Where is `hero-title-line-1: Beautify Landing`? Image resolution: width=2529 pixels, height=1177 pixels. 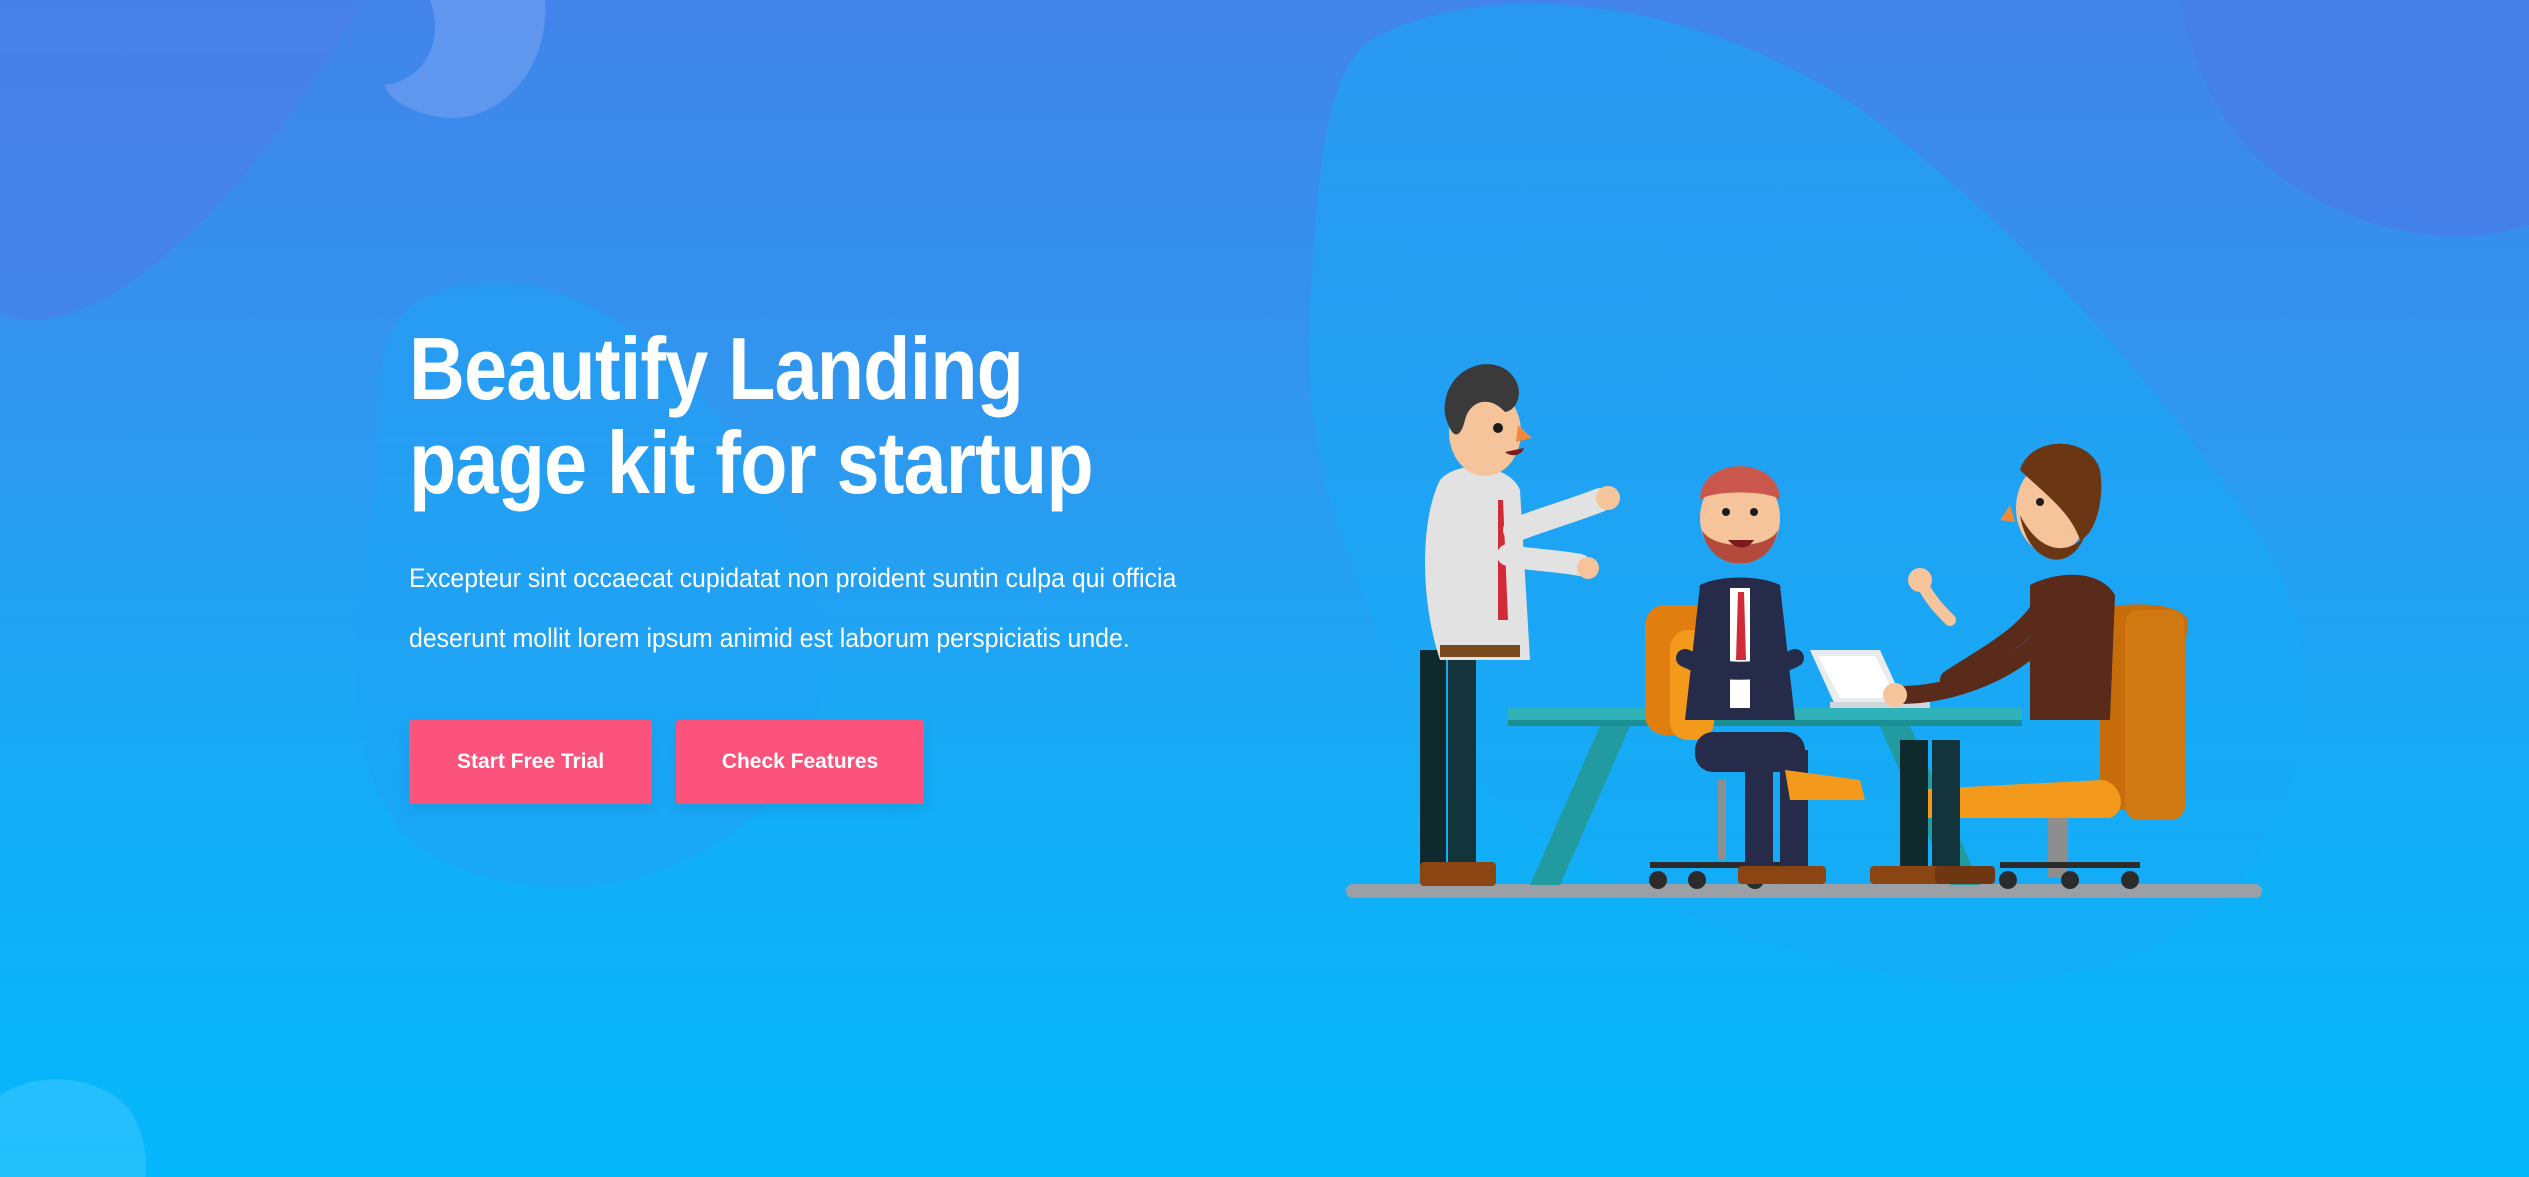 hero-title-line-1: Beautify Landing is located at coordinates (716, 368).